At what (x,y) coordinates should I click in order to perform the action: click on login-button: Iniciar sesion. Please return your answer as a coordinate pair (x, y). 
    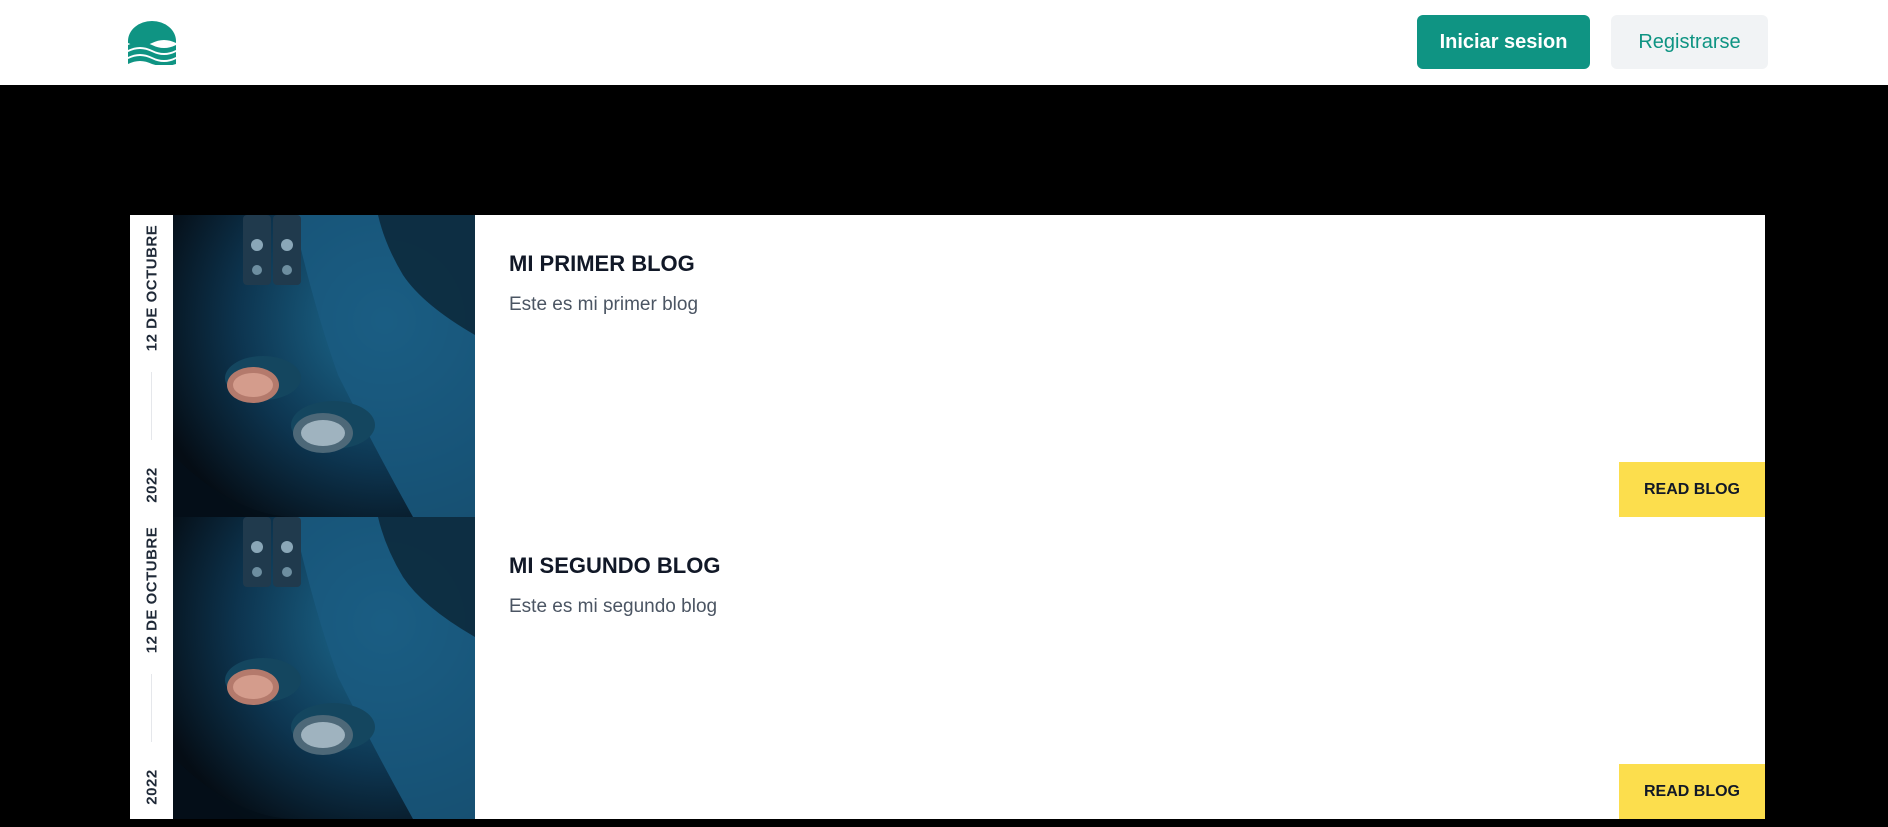
    Looking at the image, I should click on (1503, 42).